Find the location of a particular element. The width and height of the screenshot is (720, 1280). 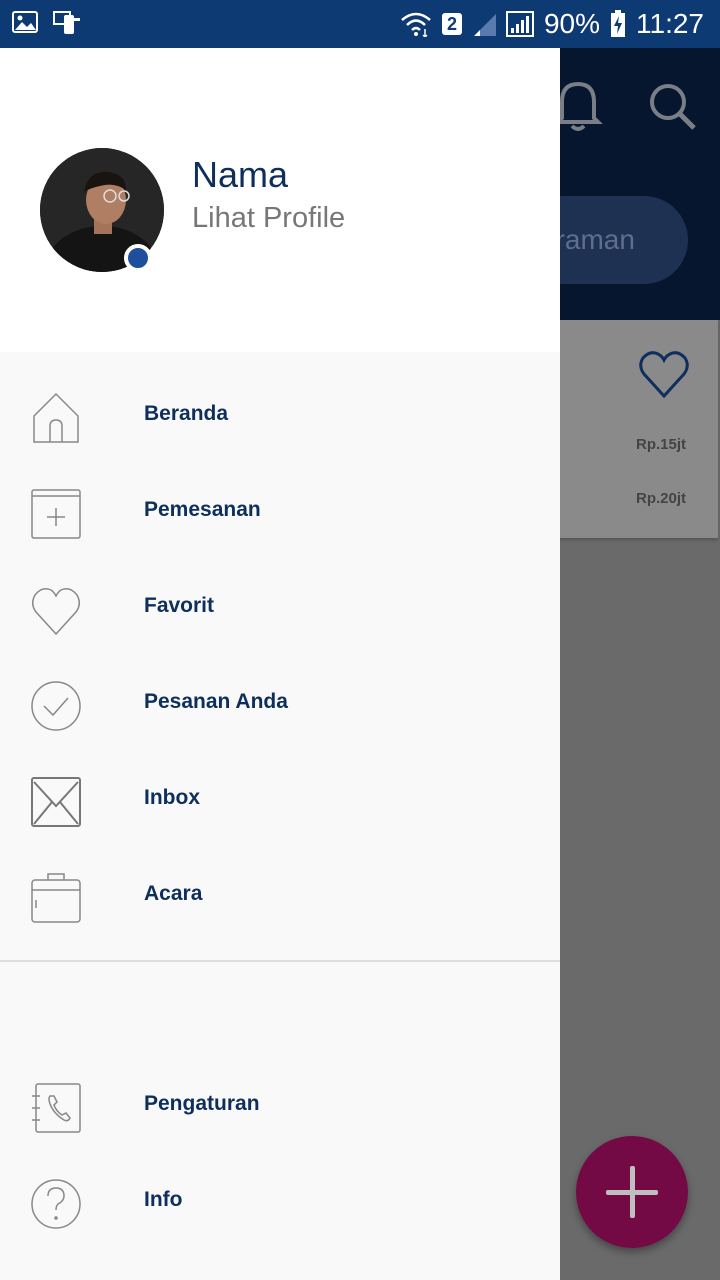

battery-percent: 90% is located at coordinates (571, 23).